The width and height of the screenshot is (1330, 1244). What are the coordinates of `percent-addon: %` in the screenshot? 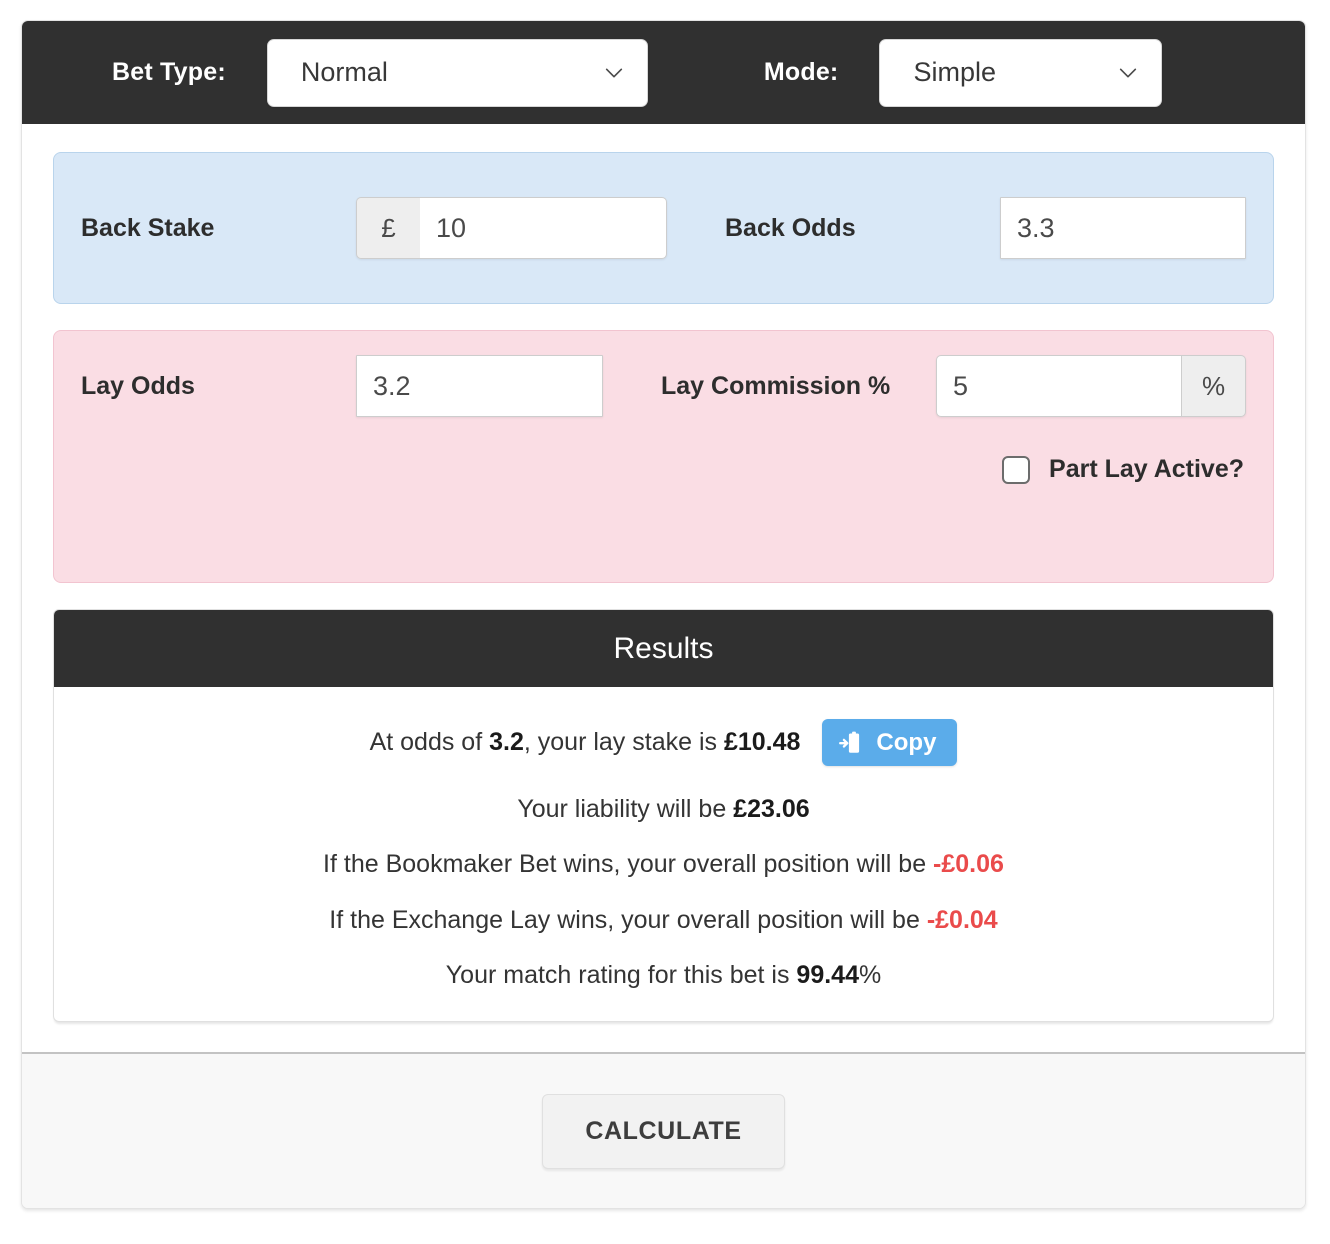 It's located at (1214, 386).